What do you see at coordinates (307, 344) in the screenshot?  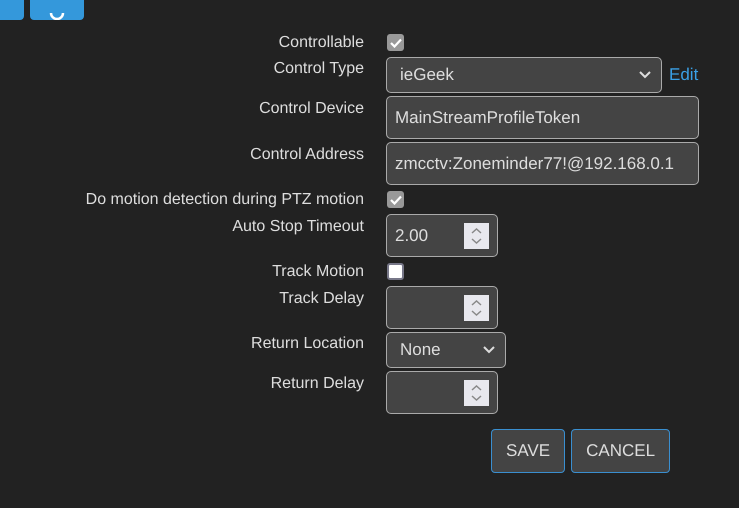 I see `field-label: Return Location` at bounding box center [307, 344].